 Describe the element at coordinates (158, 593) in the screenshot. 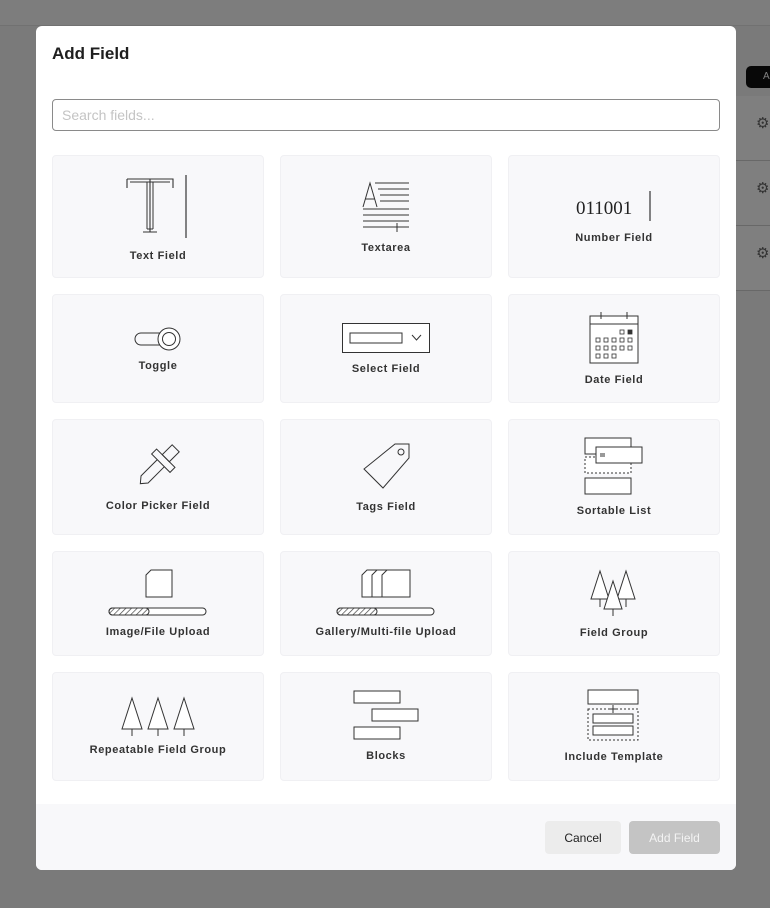

I see `file-upload-icon` at that location.